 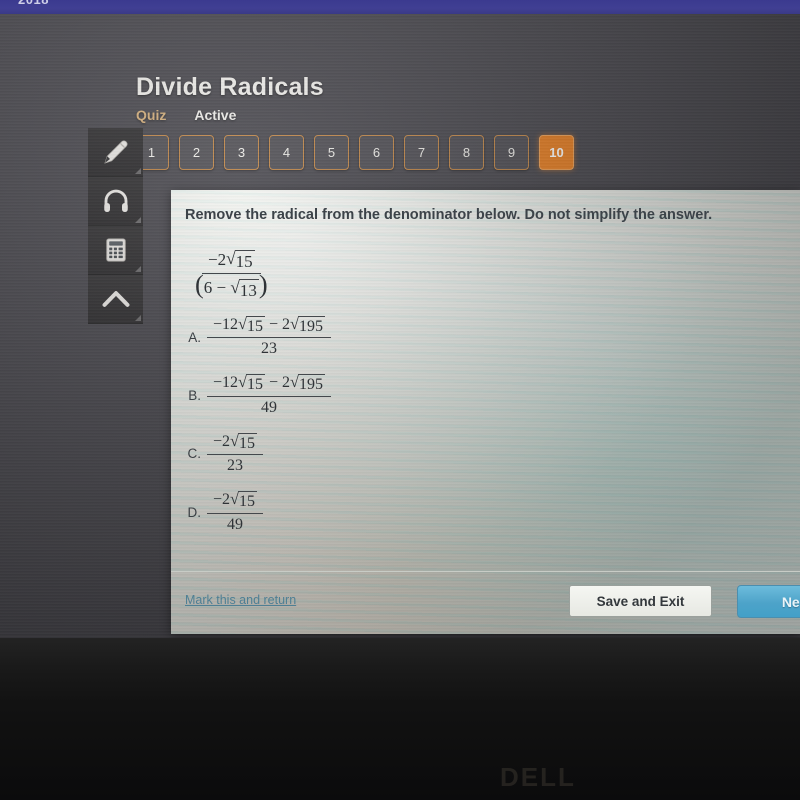 I want to click on fraction: −12 √ 15 − 2 √ 195 49, so click(x=269, y=395).